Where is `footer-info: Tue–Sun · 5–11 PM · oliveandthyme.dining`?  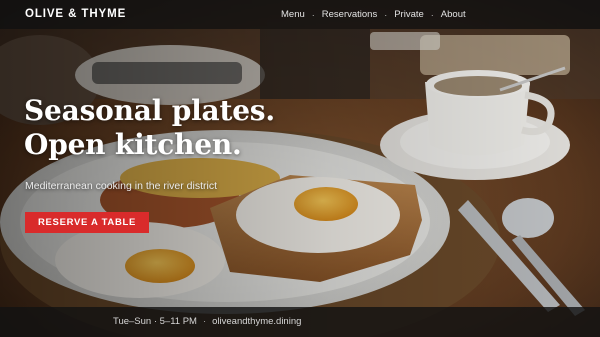
footer-info: Tue–Sun · 5–11 PM · oliveandthyme.dining is located at coordinates (207, 321).